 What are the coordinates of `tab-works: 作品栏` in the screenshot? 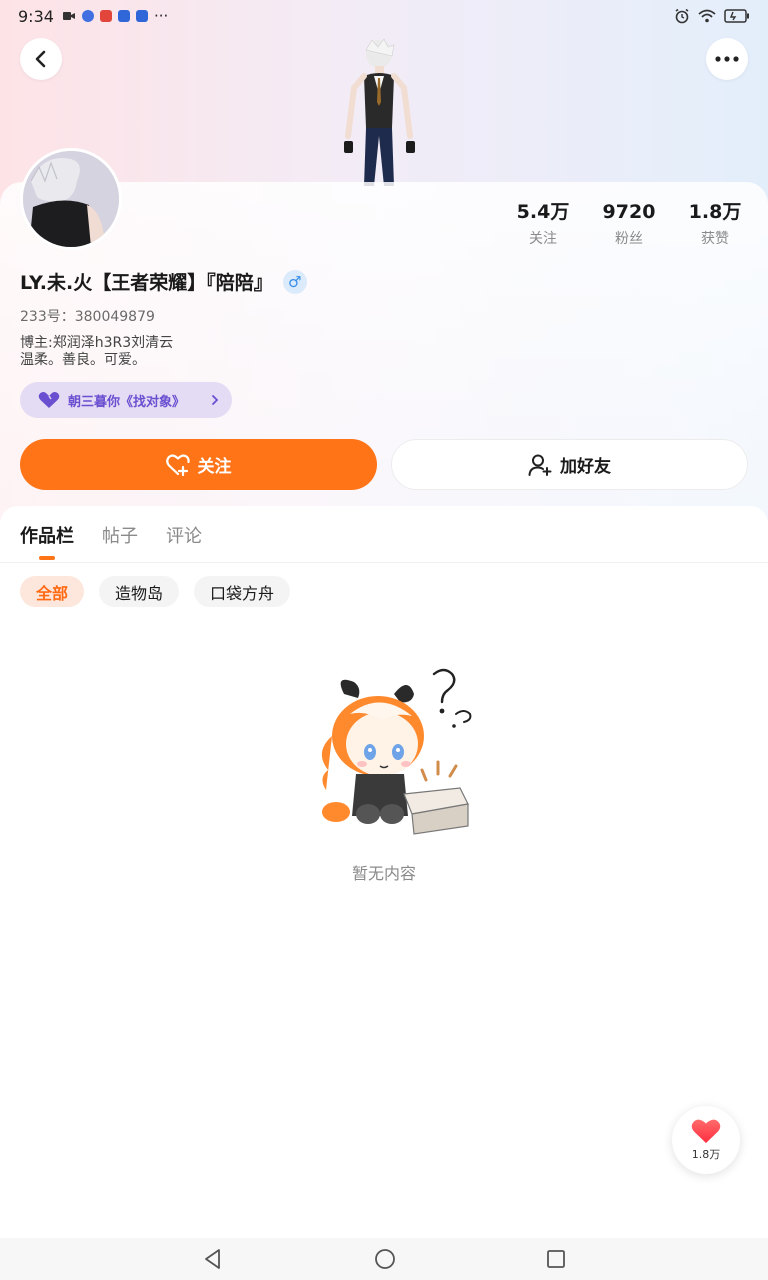 It's located at (47, 541).